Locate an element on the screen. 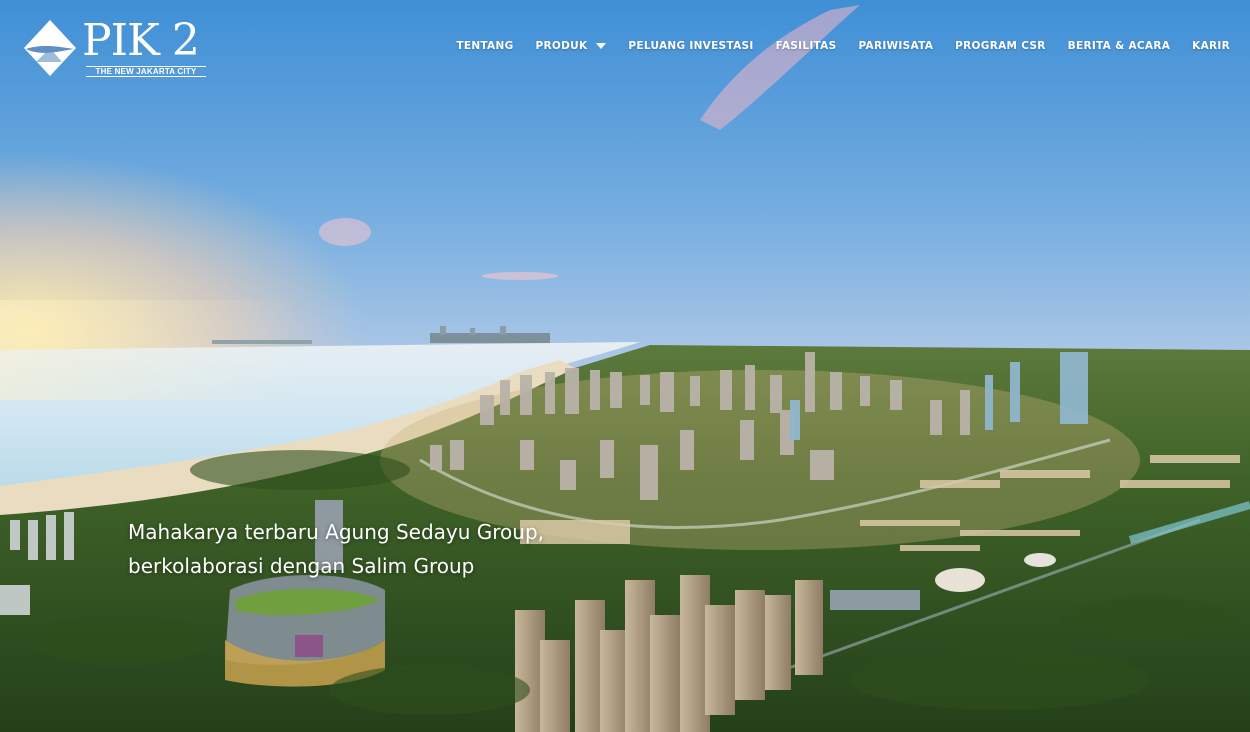  nav-produk: PRODUK is located at coordinates (571, 46).